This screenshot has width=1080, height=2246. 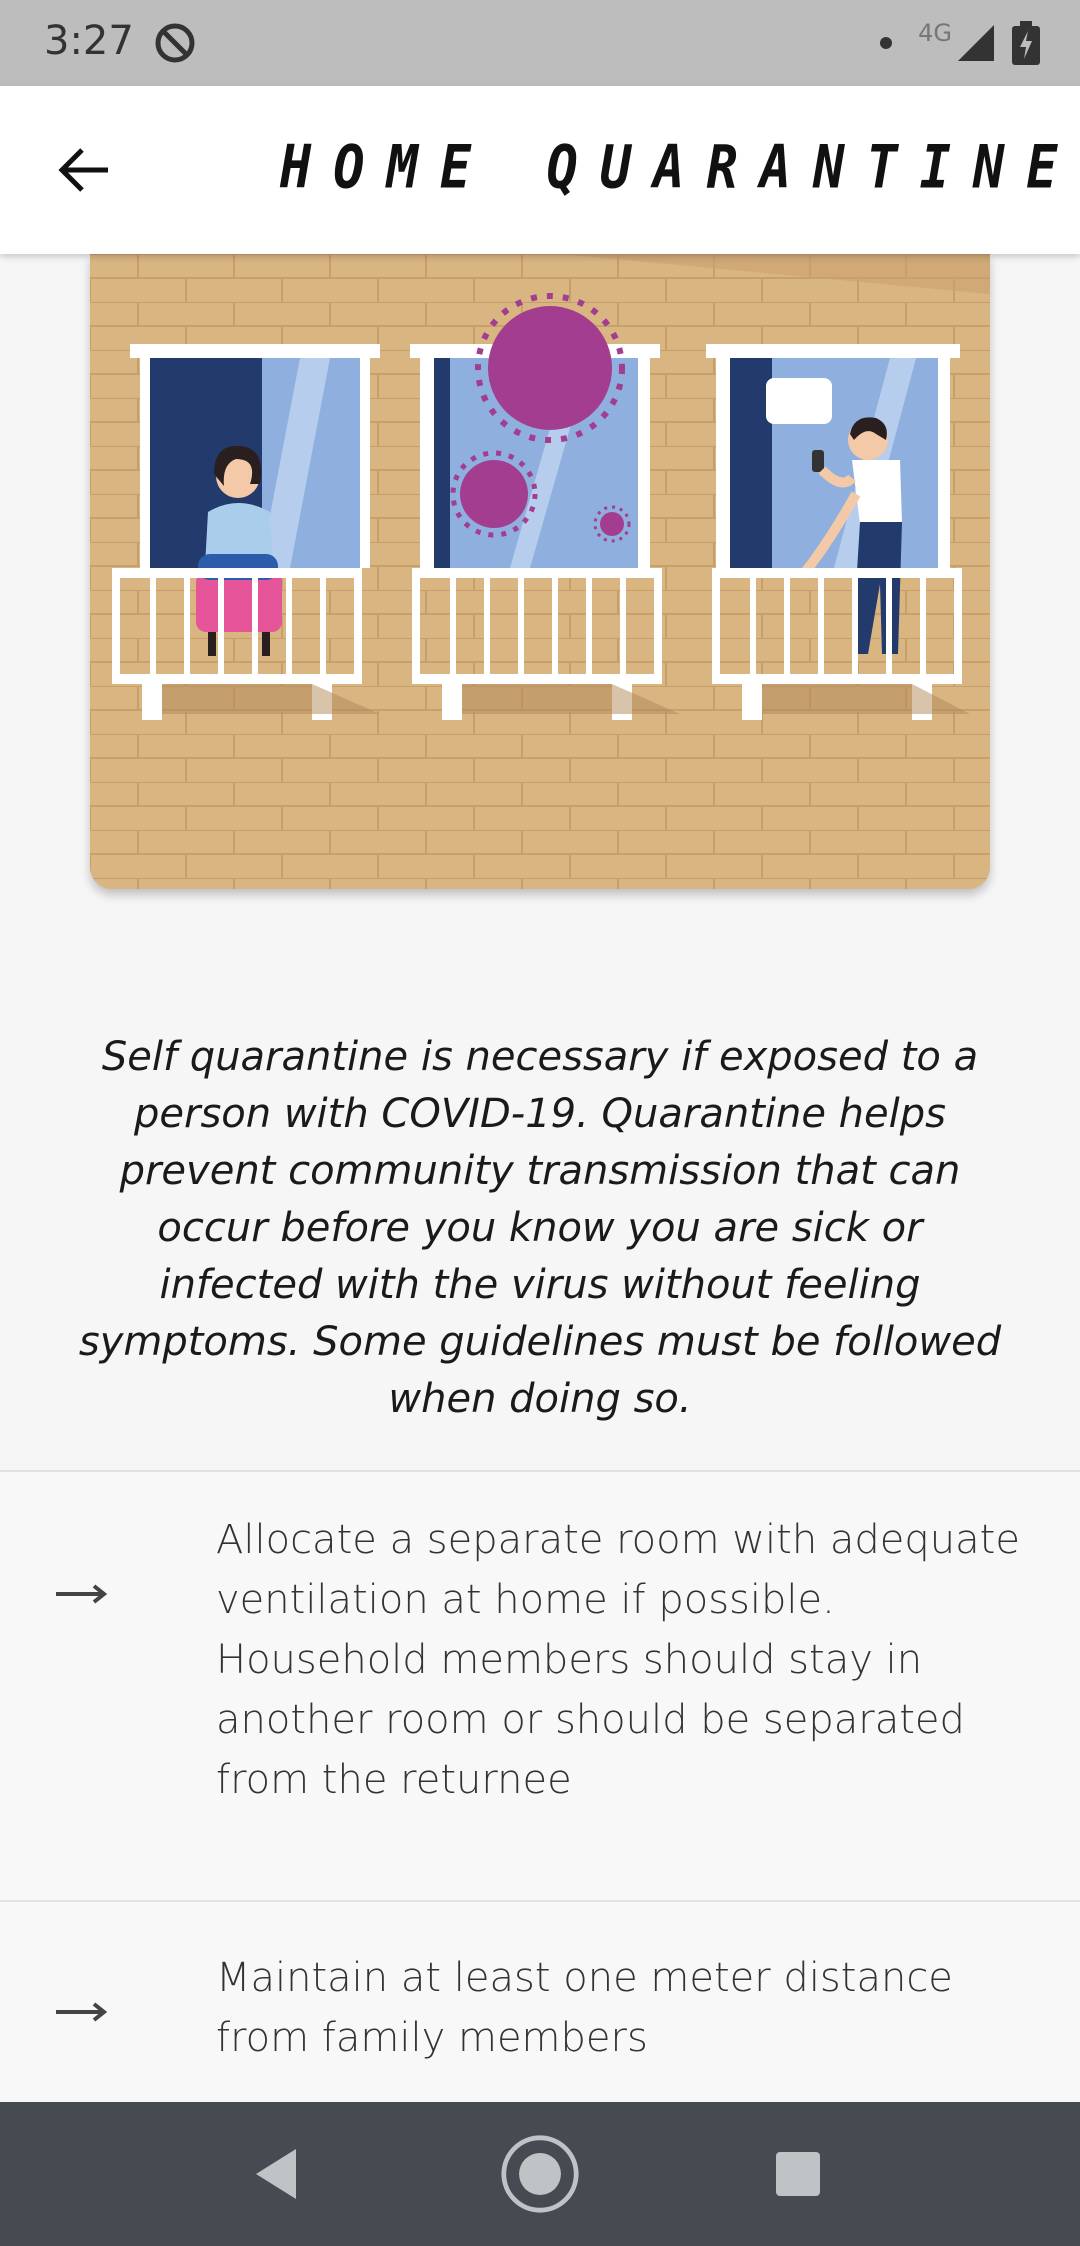 I want to click on status-icons: 4G, so click(x=960, y=43).